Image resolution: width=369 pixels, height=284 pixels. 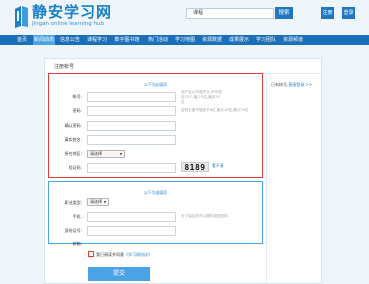 What do you see at coordinates (327, 13) in the screenshot?
I see `register-button: 注册` at bounding box center [327, 13].